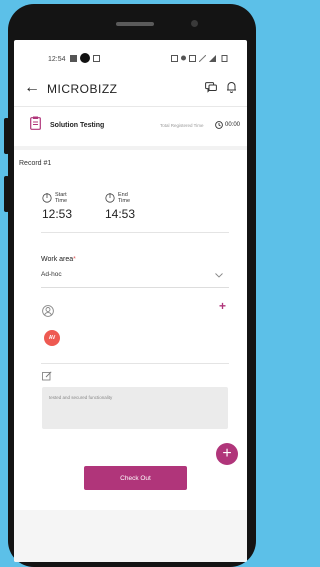  Describe the element at coordinates (124, 198) in the screenshot. I see `end-time-label: End Time` at that location.